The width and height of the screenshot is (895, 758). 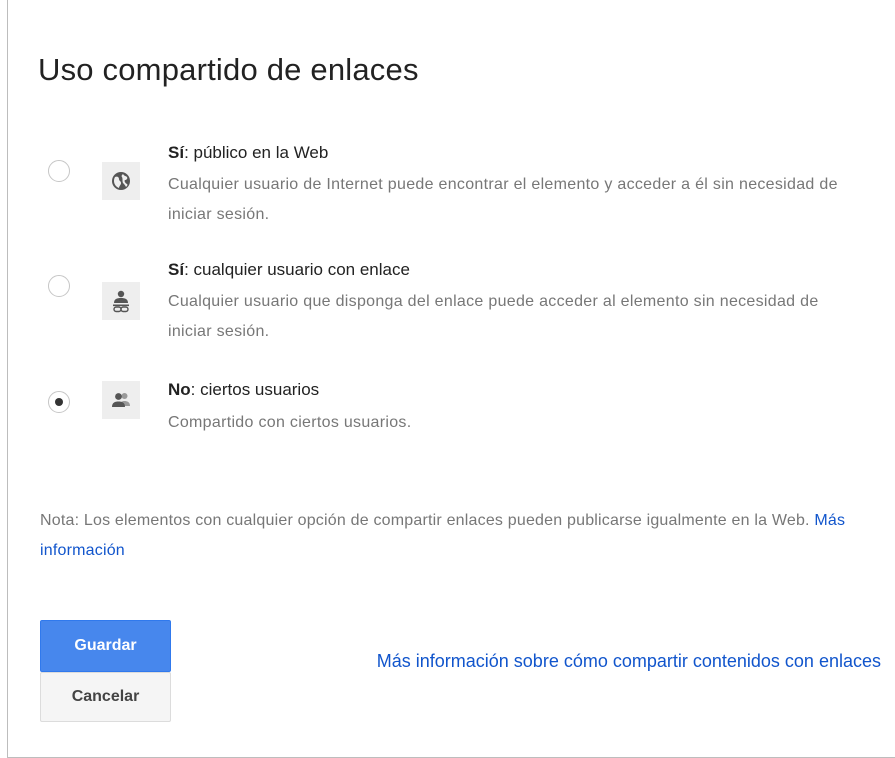 What do you see at coordinates (255, 389) in the screenshot?
I see `option-title-rest: : ciertos usuarios` at bounding box center [255, 389].